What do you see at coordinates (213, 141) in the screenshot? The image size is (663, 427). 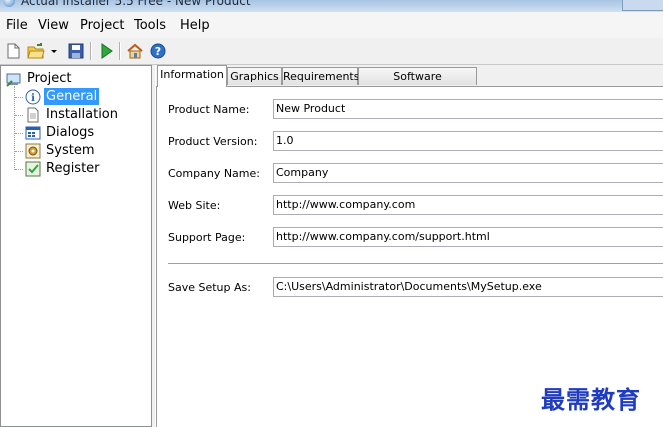 I see `product-version-label: Product Version:` at bounding box center [213, 141].